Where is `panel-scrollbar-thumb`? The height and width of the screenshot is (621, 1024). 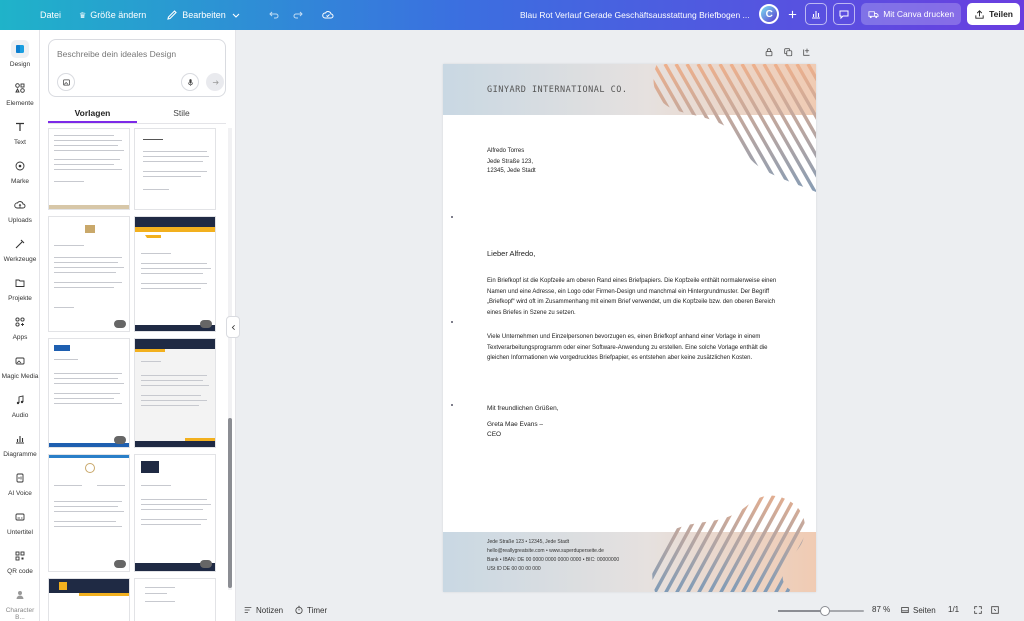 panel-scrollbar-thumb is located at coordinates (230, 503).